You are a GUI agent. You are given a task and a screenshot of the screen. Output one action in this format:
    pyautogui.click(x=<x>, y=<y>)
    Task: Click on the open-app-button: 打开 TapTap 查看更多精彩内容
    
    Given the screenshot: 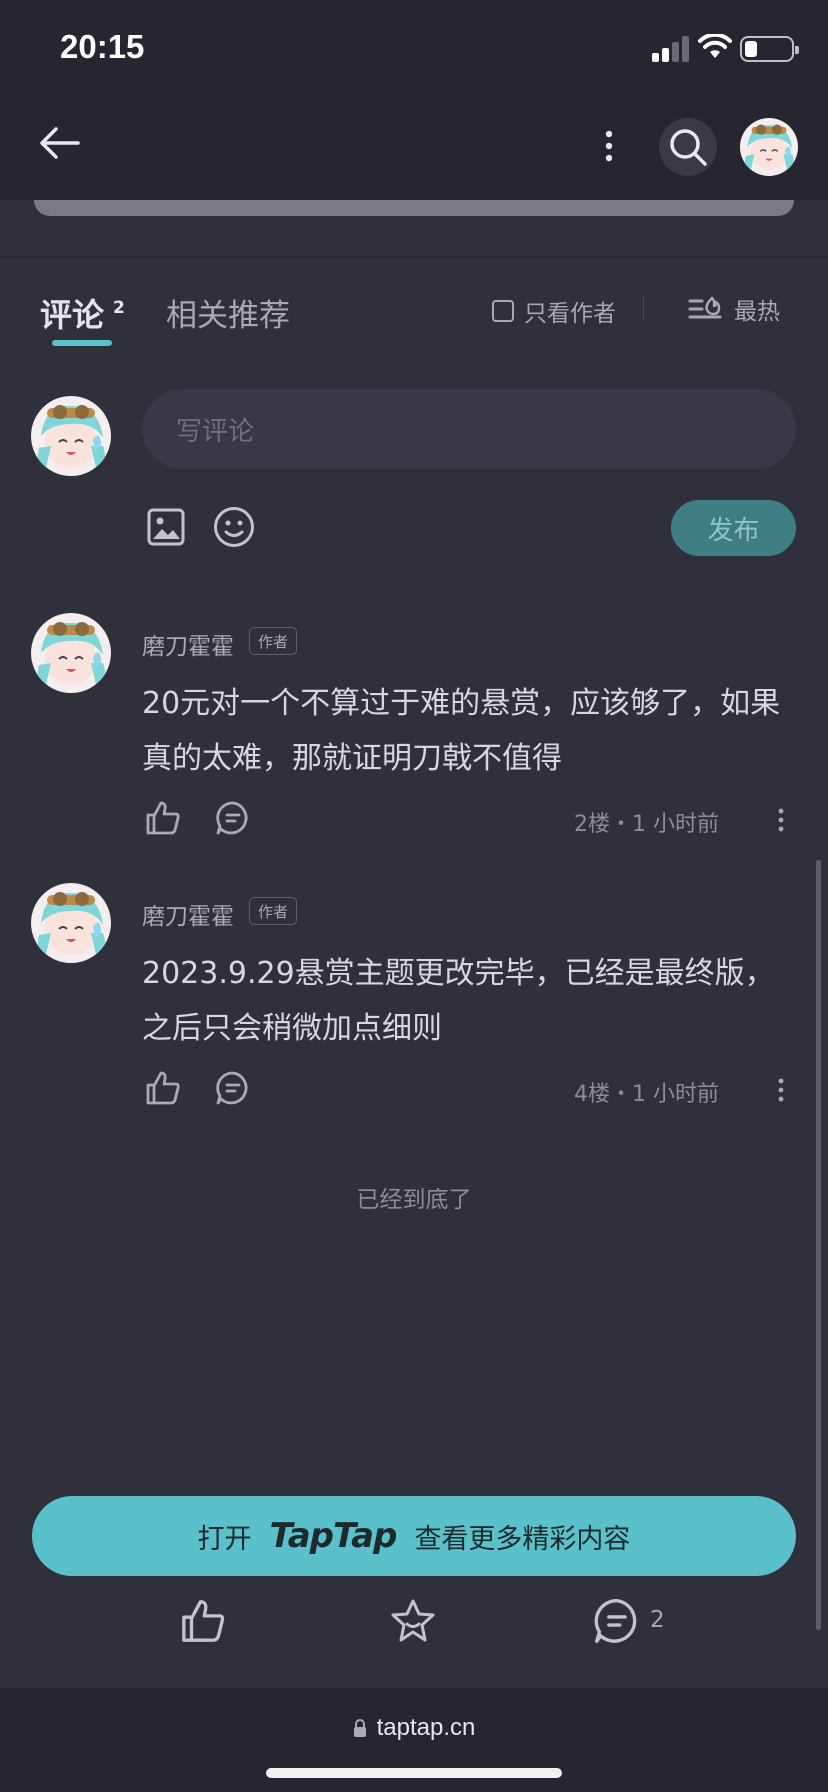 What is the action you would take?
    pyautogui.click(x=414, y=1536)
    